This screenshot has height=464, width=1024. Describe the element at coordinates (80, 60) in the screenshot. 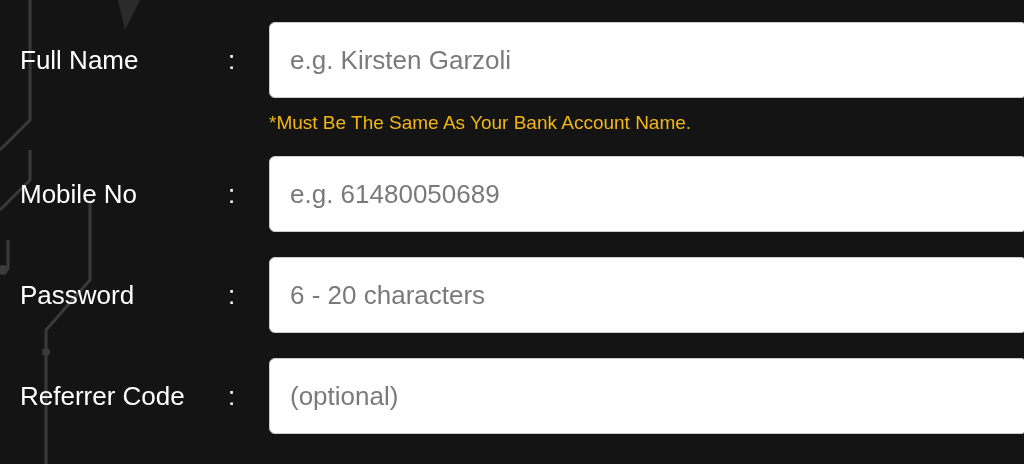

I see `field-label: Full Name` at that location.